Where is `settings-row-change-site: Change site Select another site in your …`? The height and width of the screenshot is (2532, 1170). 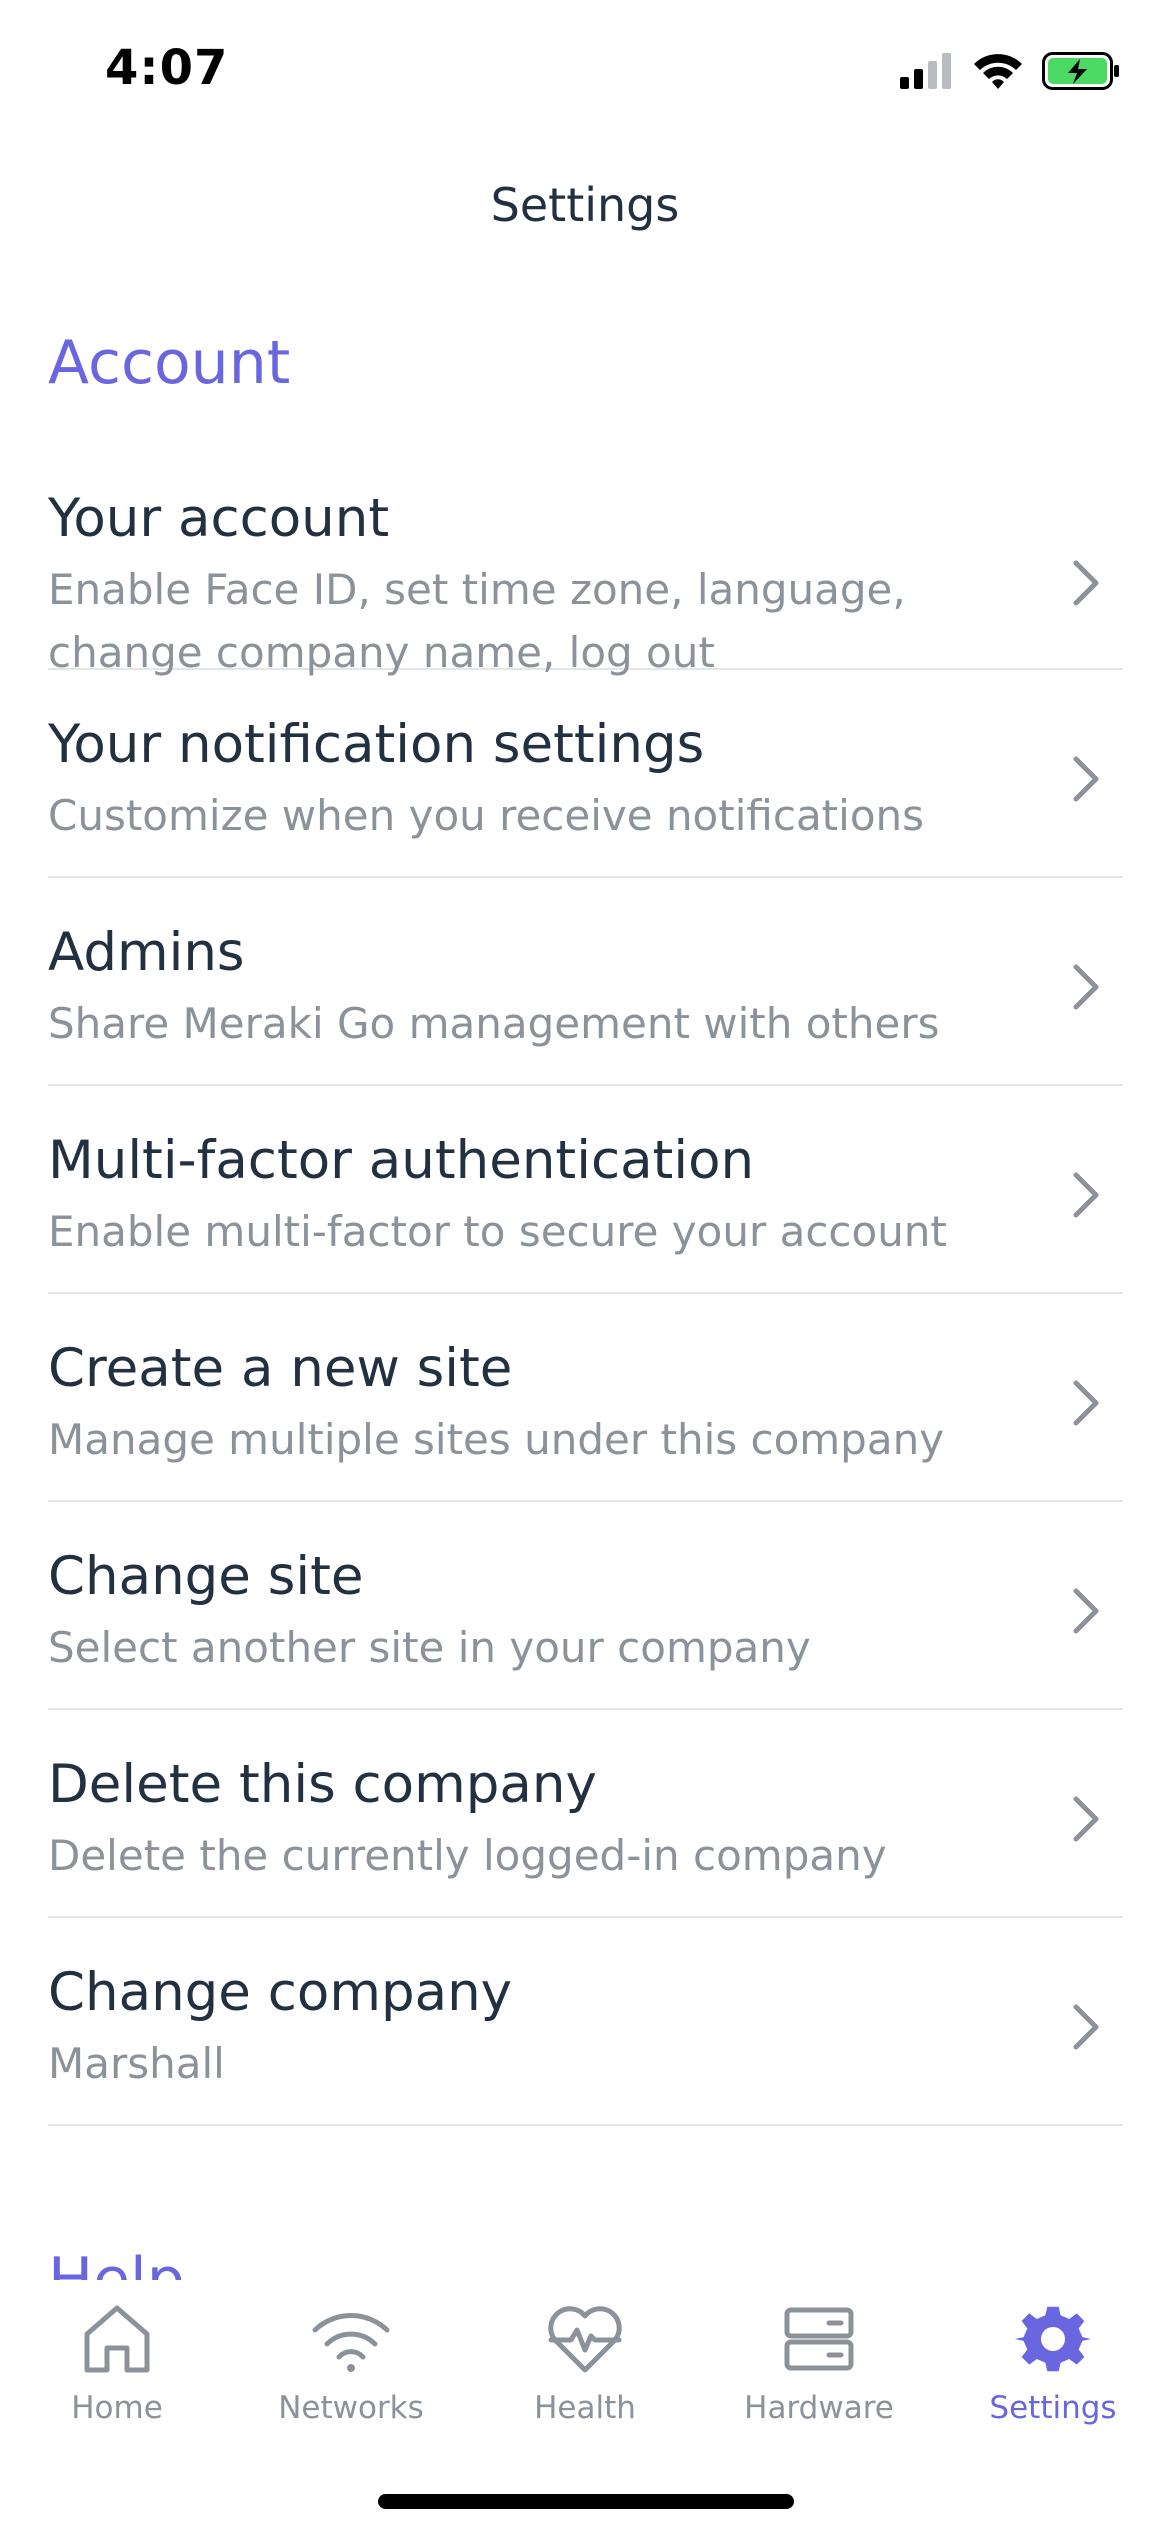
settings-row-change-site: Change site Select another site in your … is located at coordinates (585, 1606).